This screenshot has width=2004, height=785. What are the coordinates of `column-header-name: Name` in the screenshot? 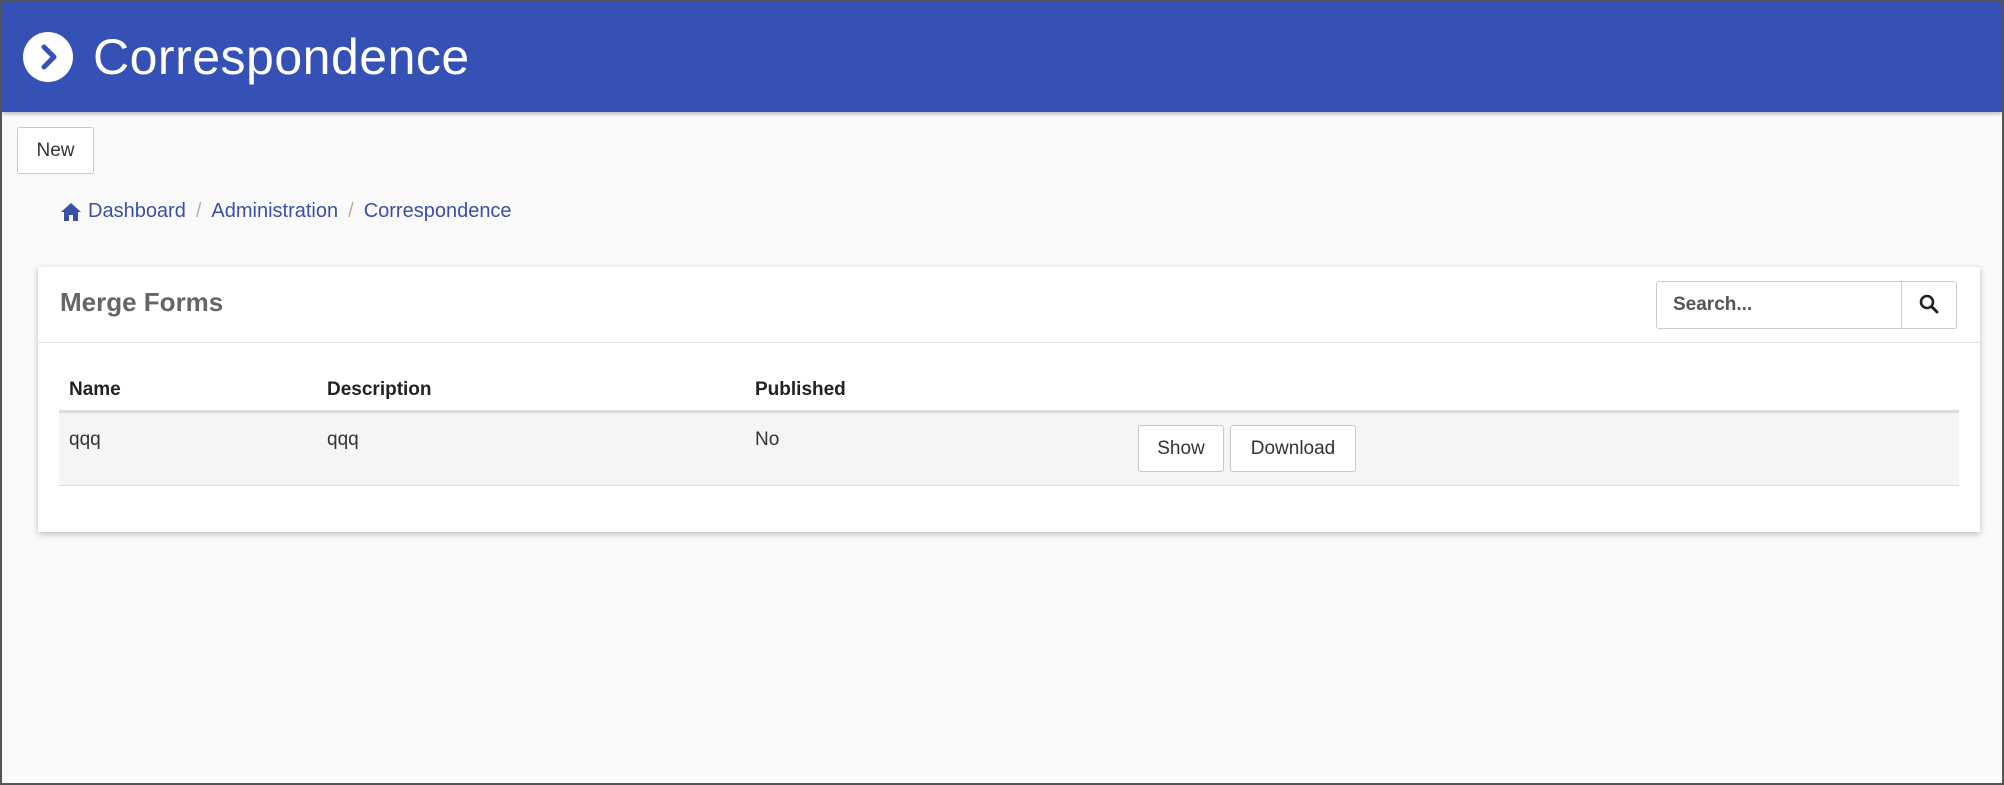 It's located at (95, 390).